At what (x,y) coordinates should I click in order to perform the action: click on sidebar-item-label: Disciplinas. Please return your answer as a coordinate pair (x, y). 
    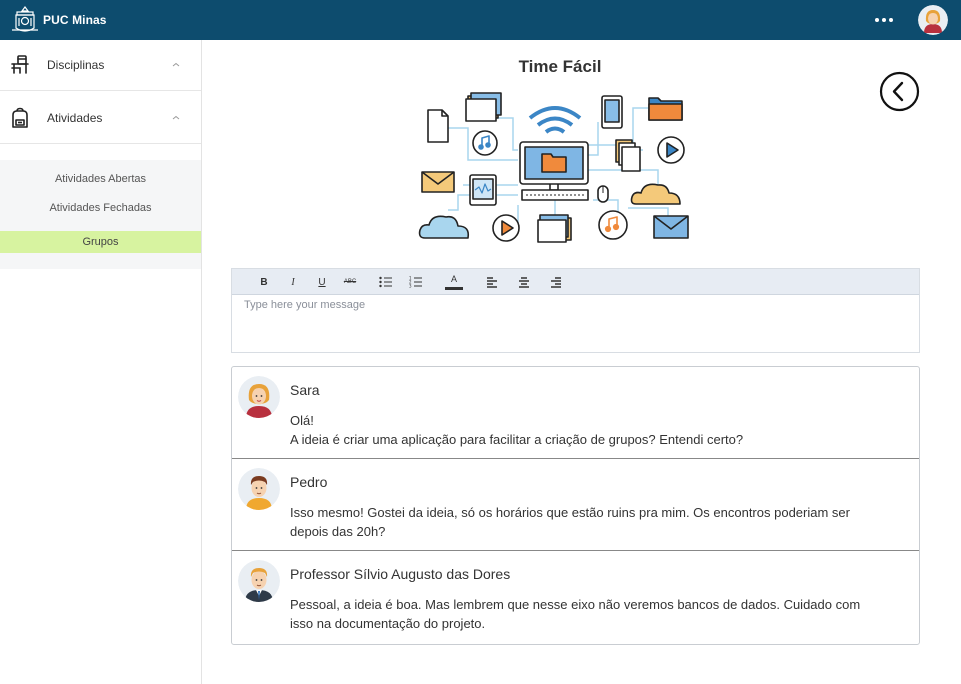
    Looking at the image, I should click on (76, 65).